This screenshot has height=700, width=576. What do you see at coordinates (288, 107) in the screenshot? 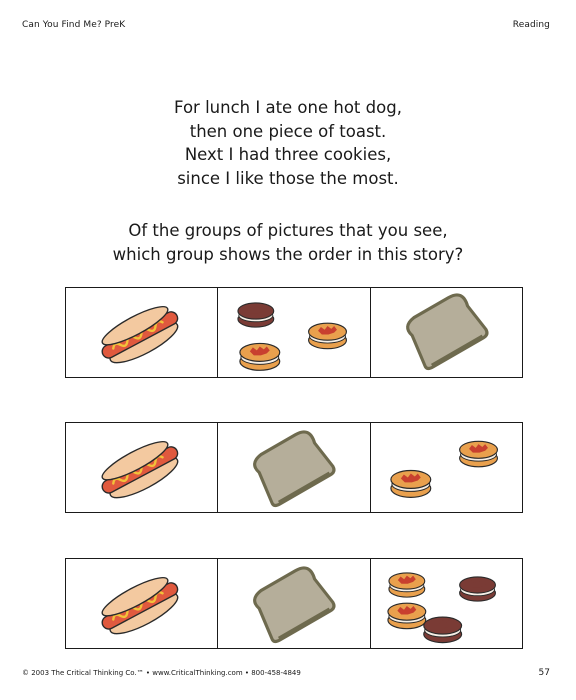
I see `poem-line: For lunch I ate one hot dog,` at bounding box center [288, 107].